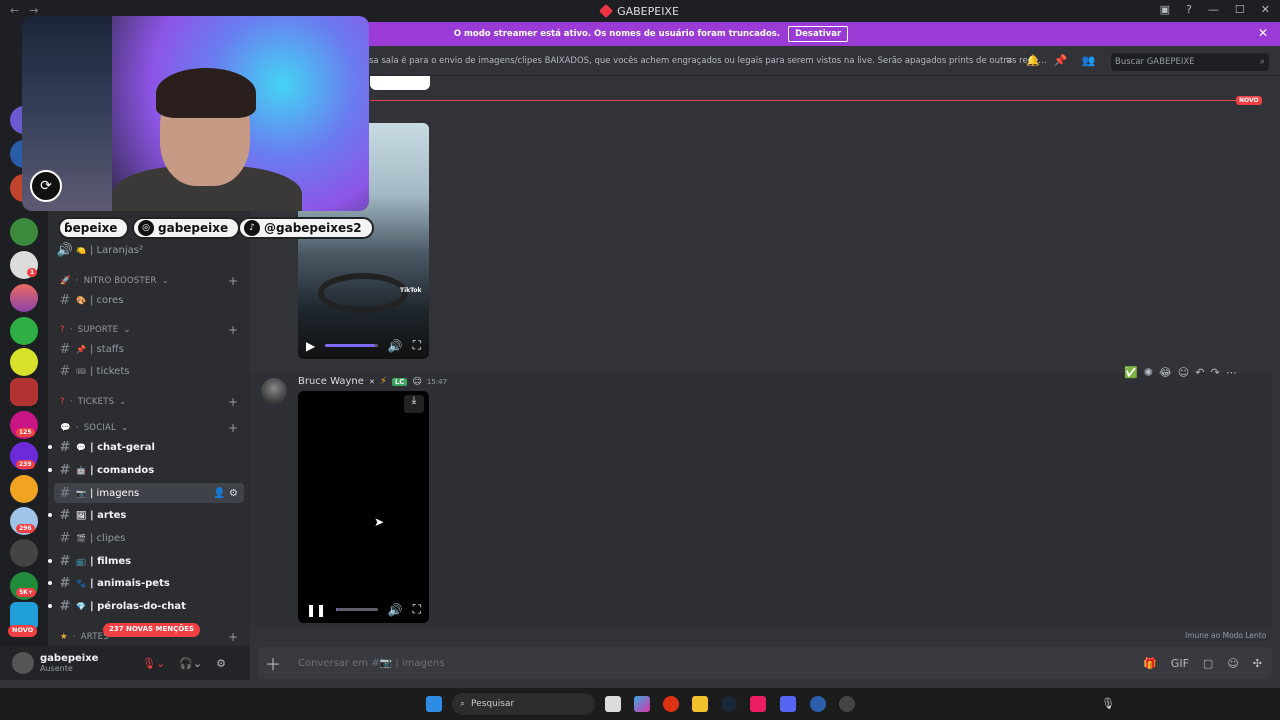  Describe the element at coordinates (146, 515) in the screenshot. I see `channel-artes: # 🖼 | artes` at that location.